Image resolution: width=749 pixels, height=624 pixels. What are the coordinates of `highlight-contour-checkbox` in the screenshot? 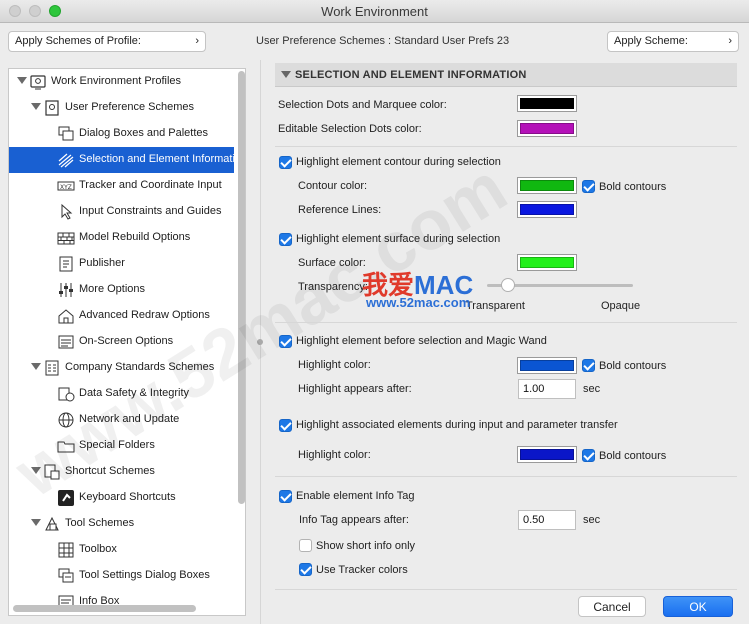 It's located at (285, 162).